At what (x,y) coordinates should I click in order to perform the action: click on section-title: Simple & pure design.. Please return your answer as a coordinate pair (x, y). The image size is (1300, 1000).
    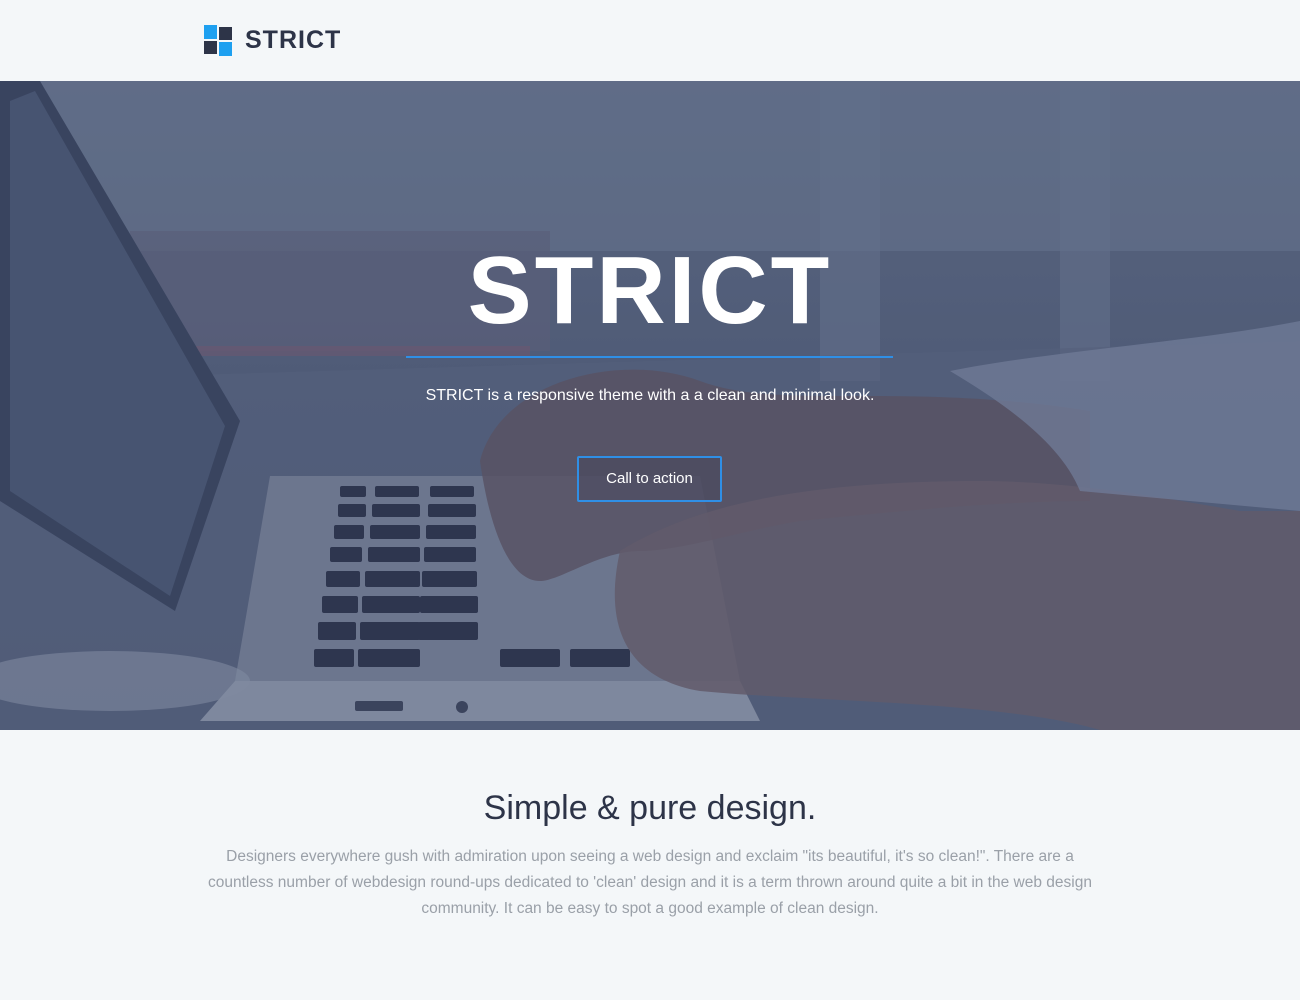
    Looking at the image, I should click on (650, 808).